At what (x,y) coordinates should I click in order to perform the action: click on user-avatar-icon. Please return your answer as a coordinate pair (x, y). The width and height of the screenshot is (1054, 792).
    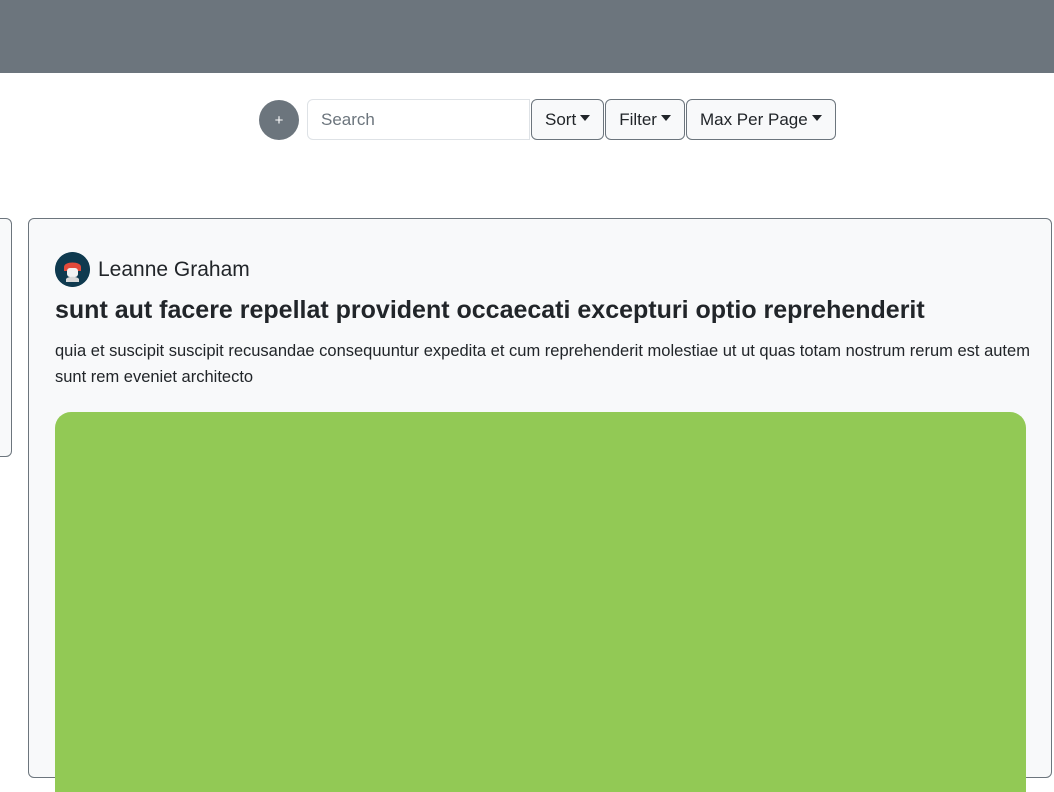
    Looking at the image, I should click on (72, 269).